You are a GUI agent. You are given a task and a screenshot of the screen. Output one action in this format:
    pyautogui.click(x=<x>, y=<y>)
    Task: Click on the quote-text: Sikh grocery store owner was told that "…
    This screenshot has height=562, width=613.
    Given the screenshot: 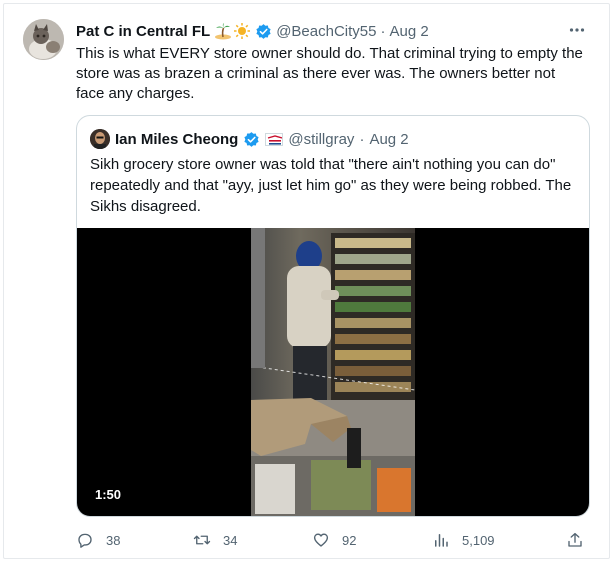 What is the action you would take?
    pyautogui.click(x=331, y=185)
    